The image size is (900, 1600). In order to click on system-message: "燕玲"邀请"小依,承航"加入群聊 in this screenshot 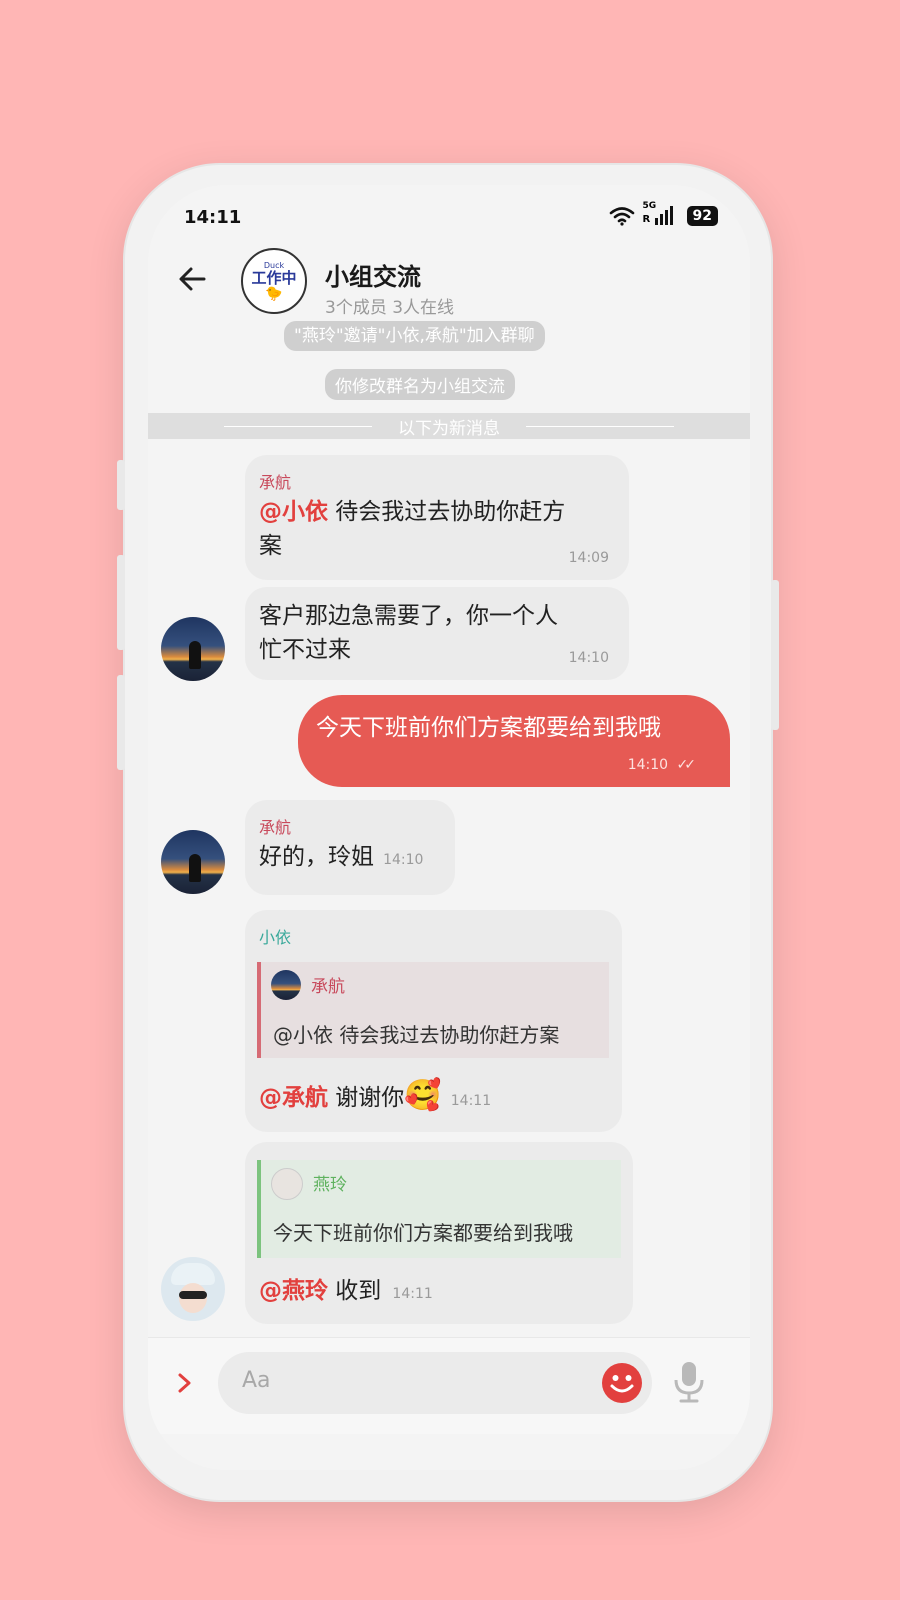, I will do `click(414, 336)`.